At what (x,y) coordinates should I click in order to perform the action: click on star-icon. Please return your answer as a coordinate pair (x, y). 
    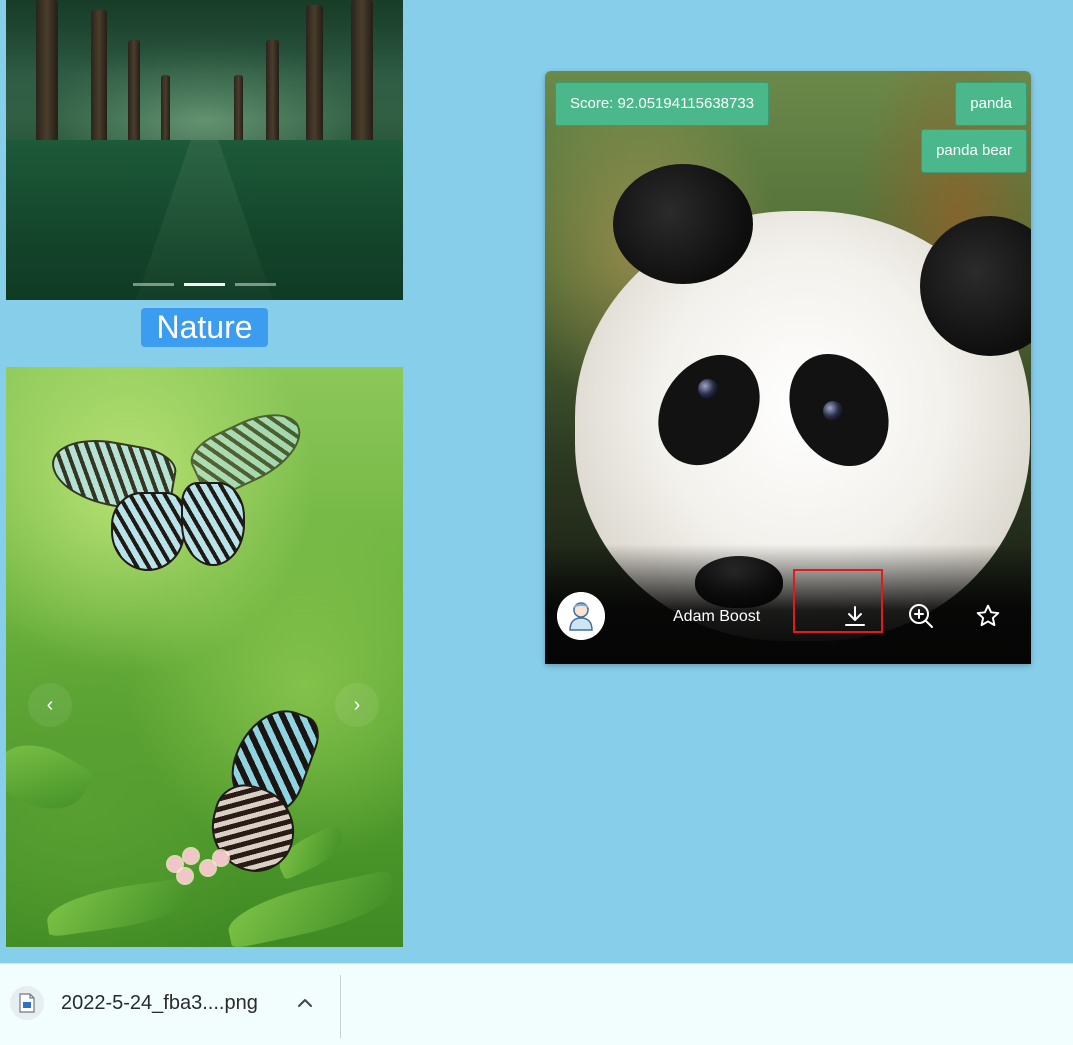
    Looking at the image, I should click on (988, 615).